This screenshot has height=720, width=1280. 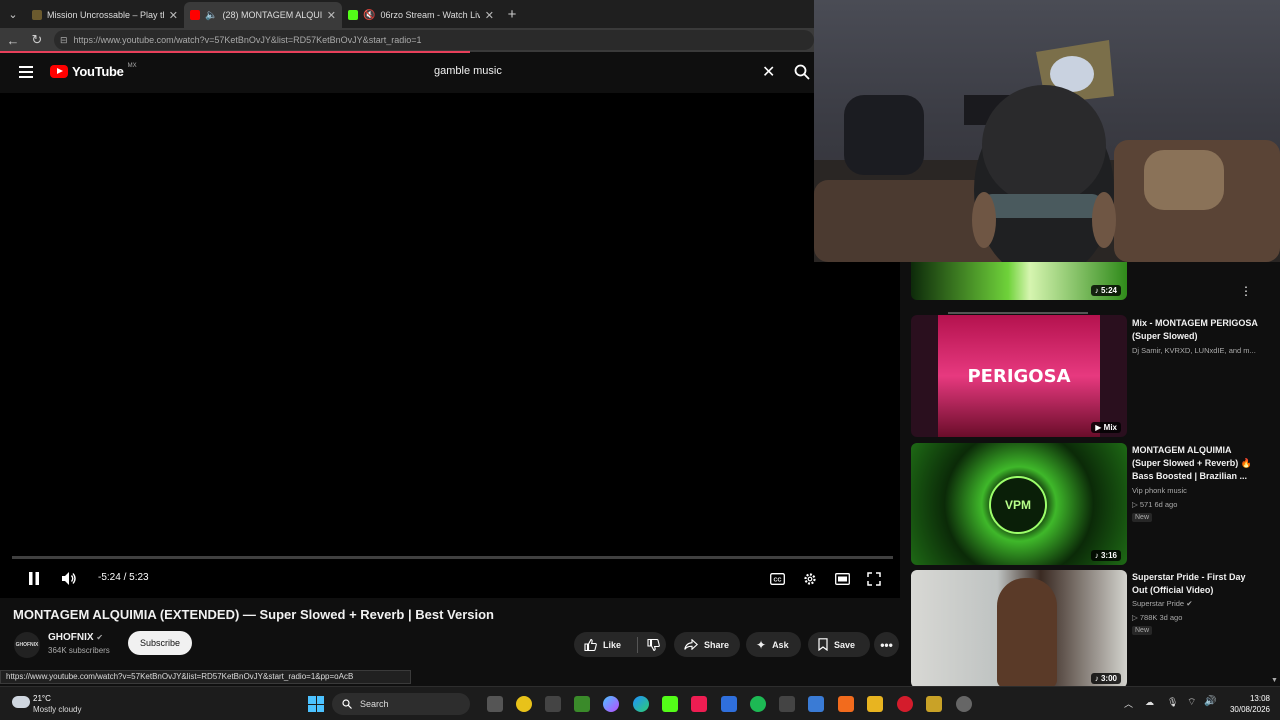 What do you see at coordinates (1019, 628) in the screenshot?
I see `video-thumbnail: ♪ 3:00` at bounding box center [1019, 628].